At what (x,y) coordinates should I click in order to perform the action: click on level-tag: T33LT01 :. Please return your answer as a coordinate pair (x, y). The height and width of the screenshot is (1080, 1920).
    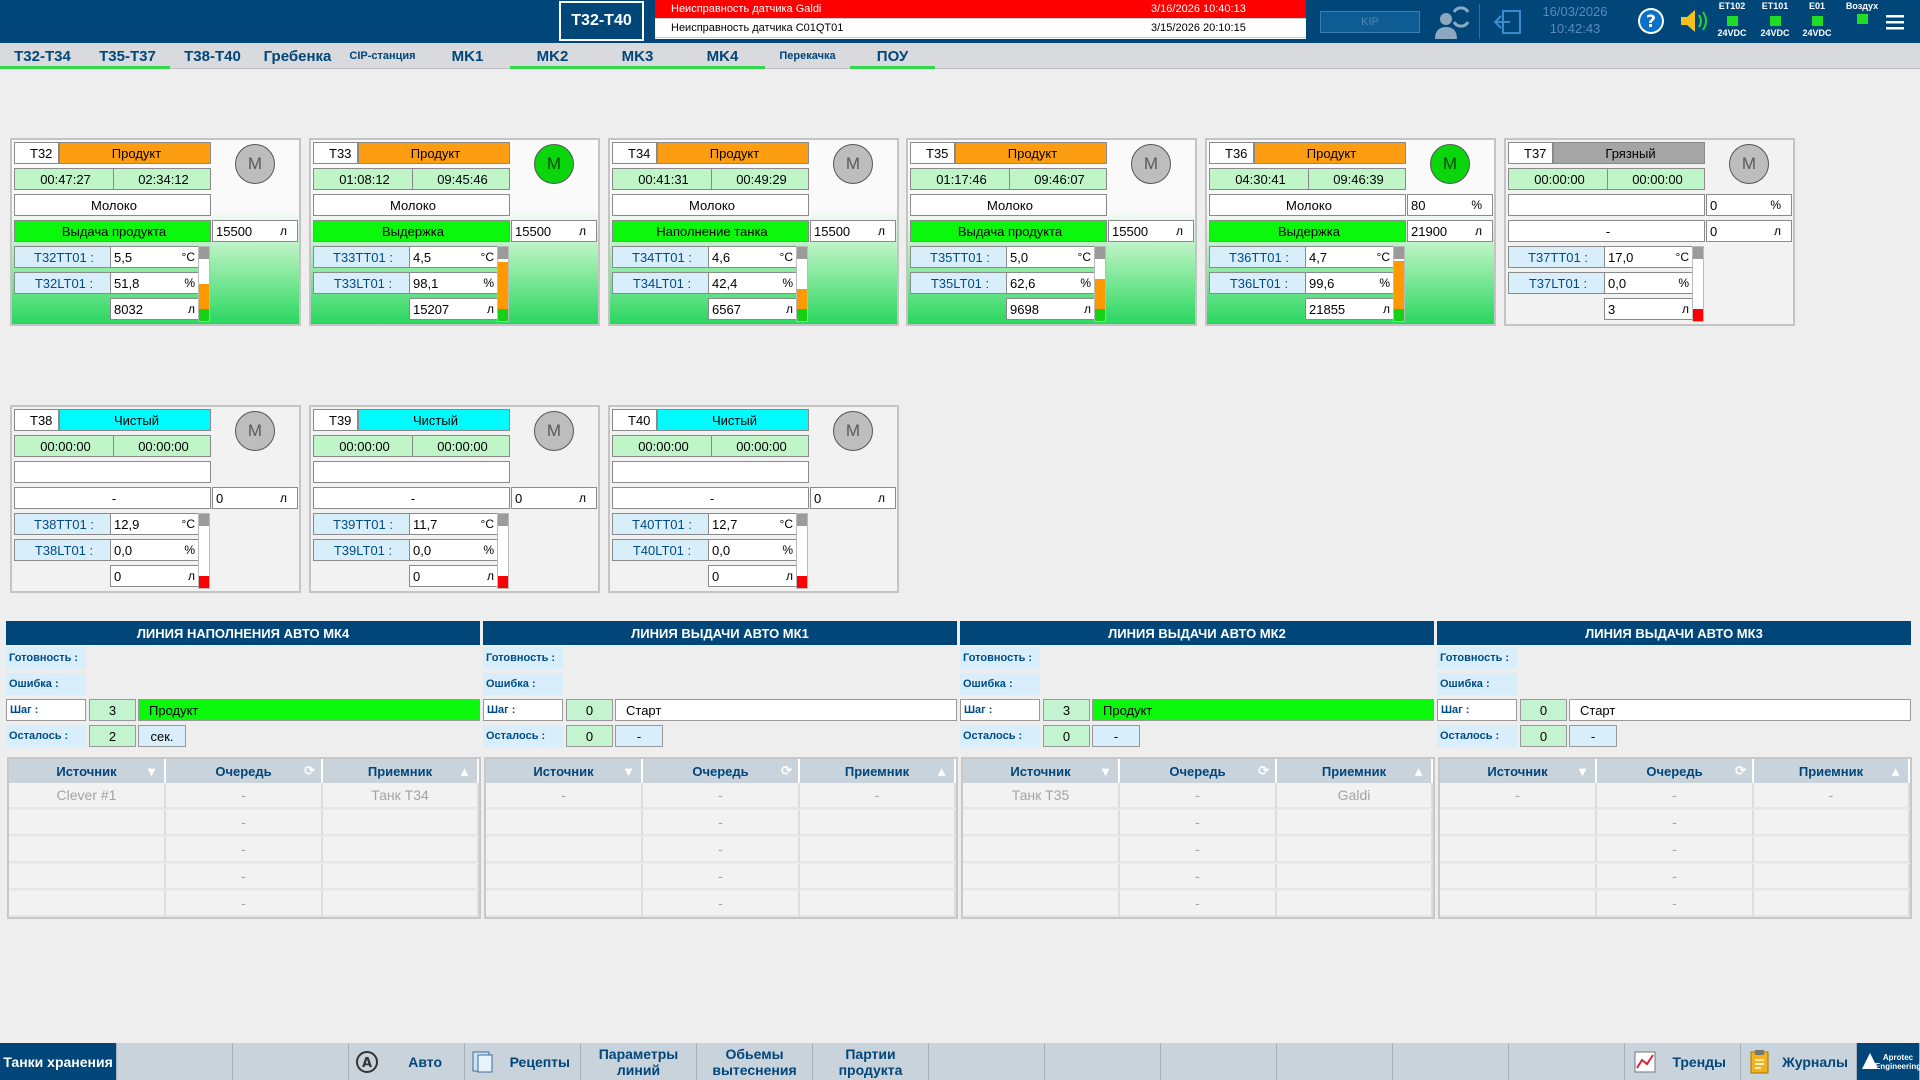
    Looking at the image, I should click on (361, 283).